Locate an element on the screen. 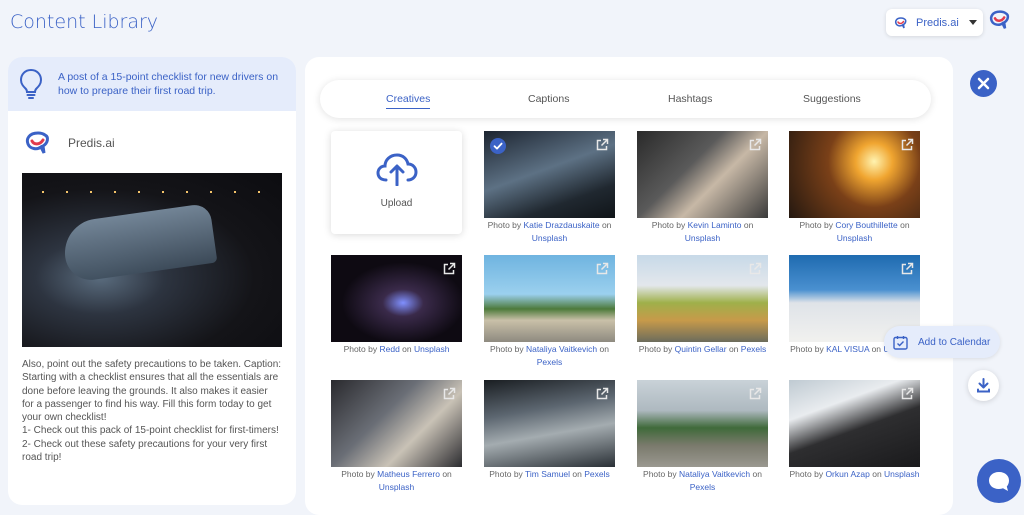 This screenshot has width=1024, height=515. download-button is located at coordinates (983, 385).